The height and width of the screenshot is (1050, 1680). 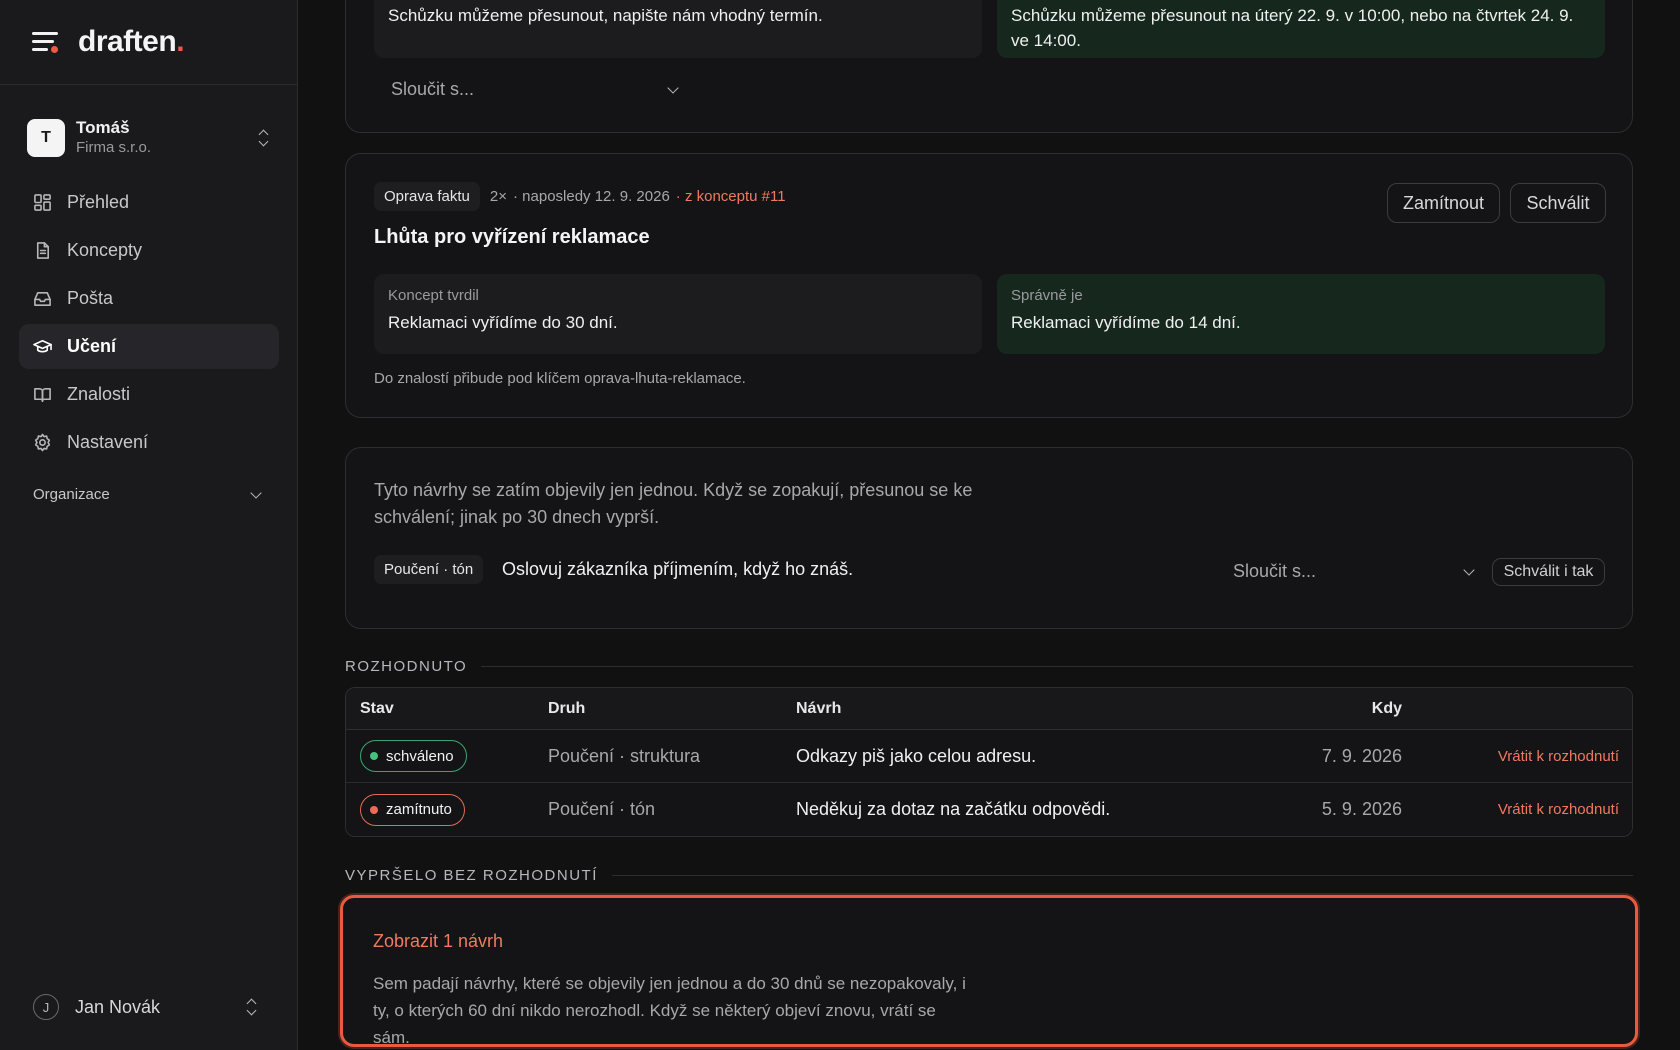 What do you see at coordinates (149, 298) in the screenshot?
I see `nav-item-posta: Pošta` at bounding box center [149, 298].